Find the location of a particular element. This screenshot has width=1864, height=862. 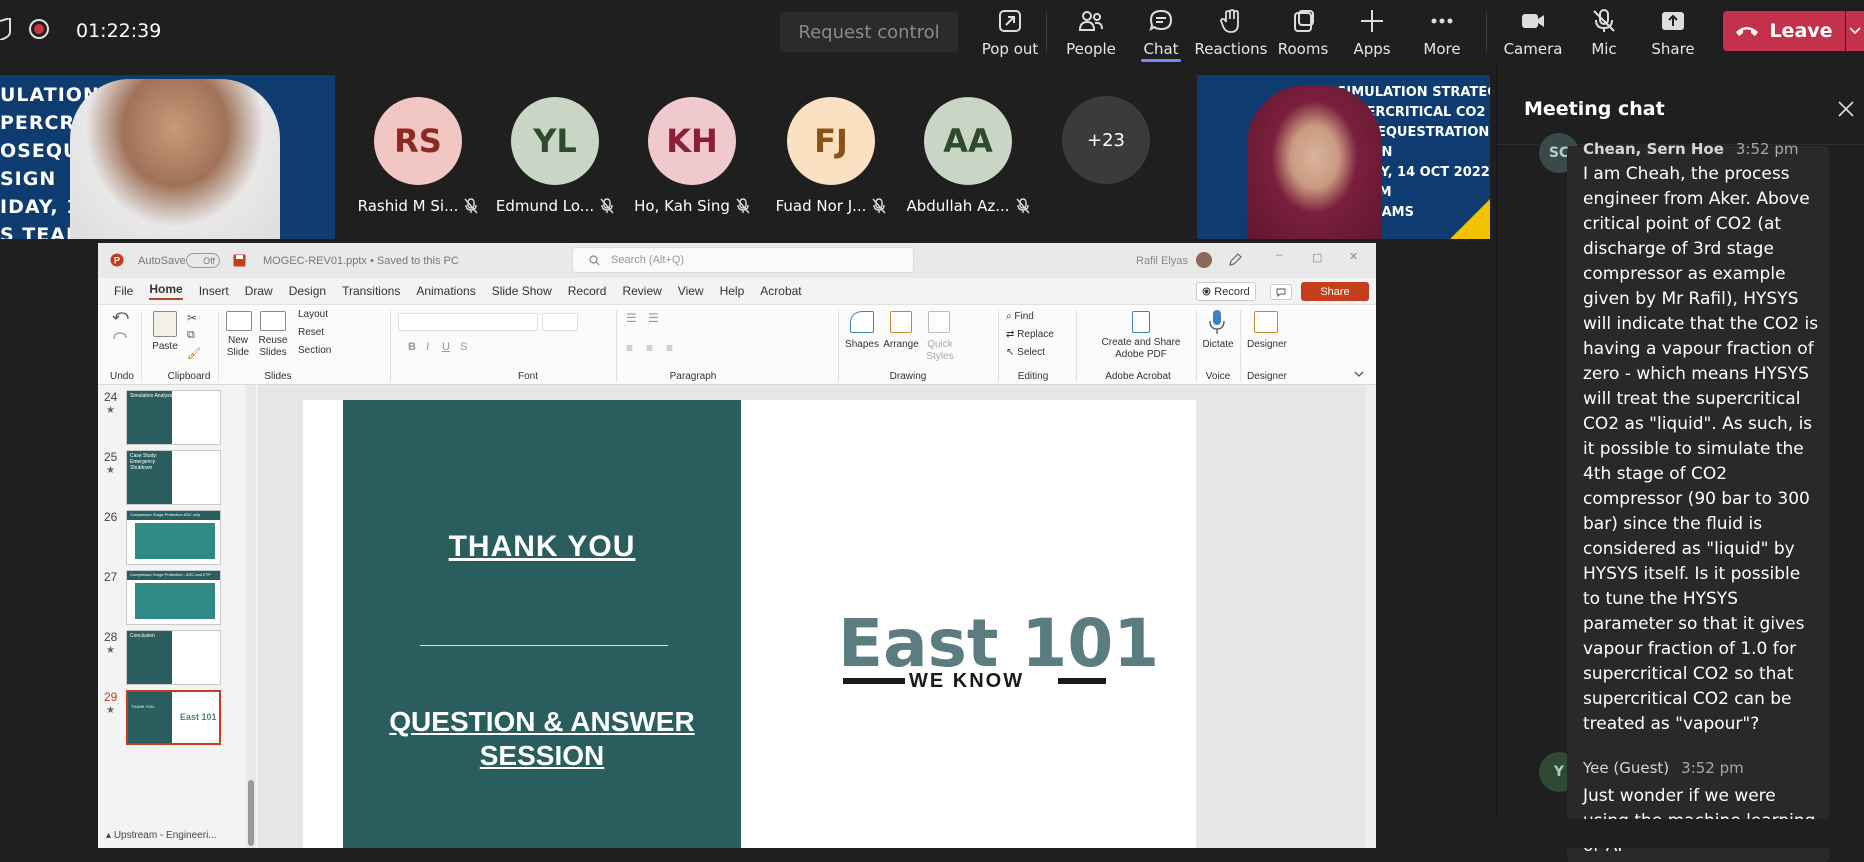

slide-thumbnail: Case Study: Emergency Shutdown is located at coordinates (173, 477).